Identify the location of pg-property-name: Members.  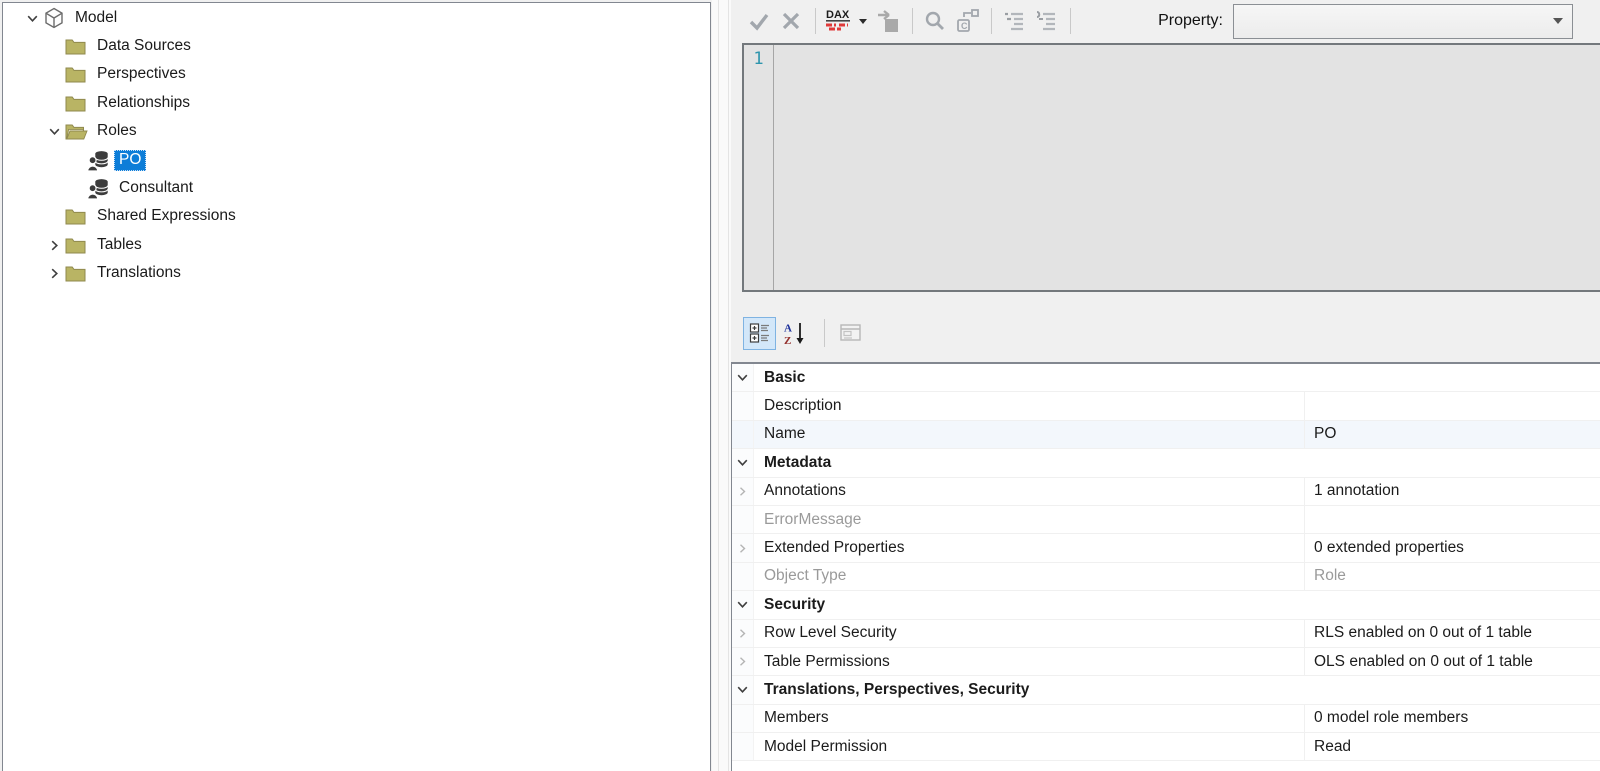
(796, 718).